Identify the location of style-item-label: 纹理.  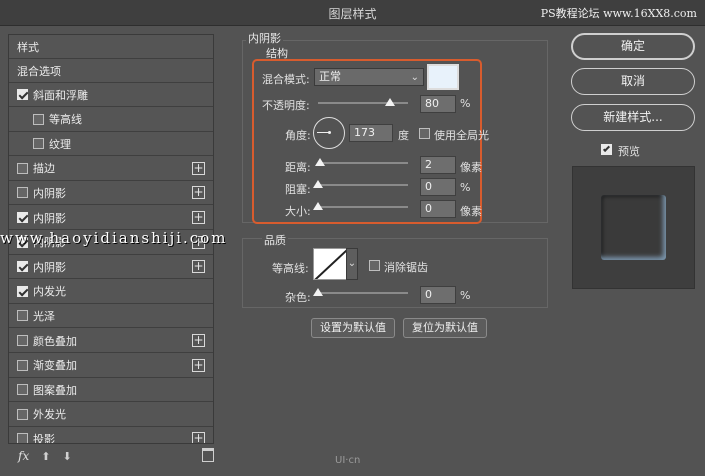
(60, 144).